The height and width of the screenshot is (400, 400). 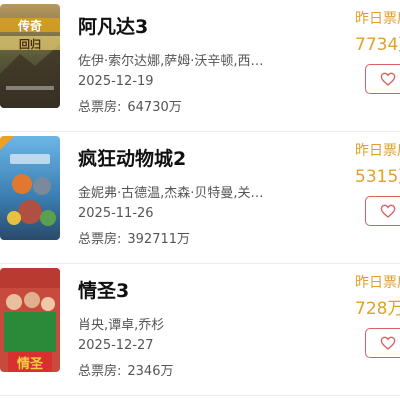 I want to click on release-date: 2025-11-26, so click(x=116, y=213).